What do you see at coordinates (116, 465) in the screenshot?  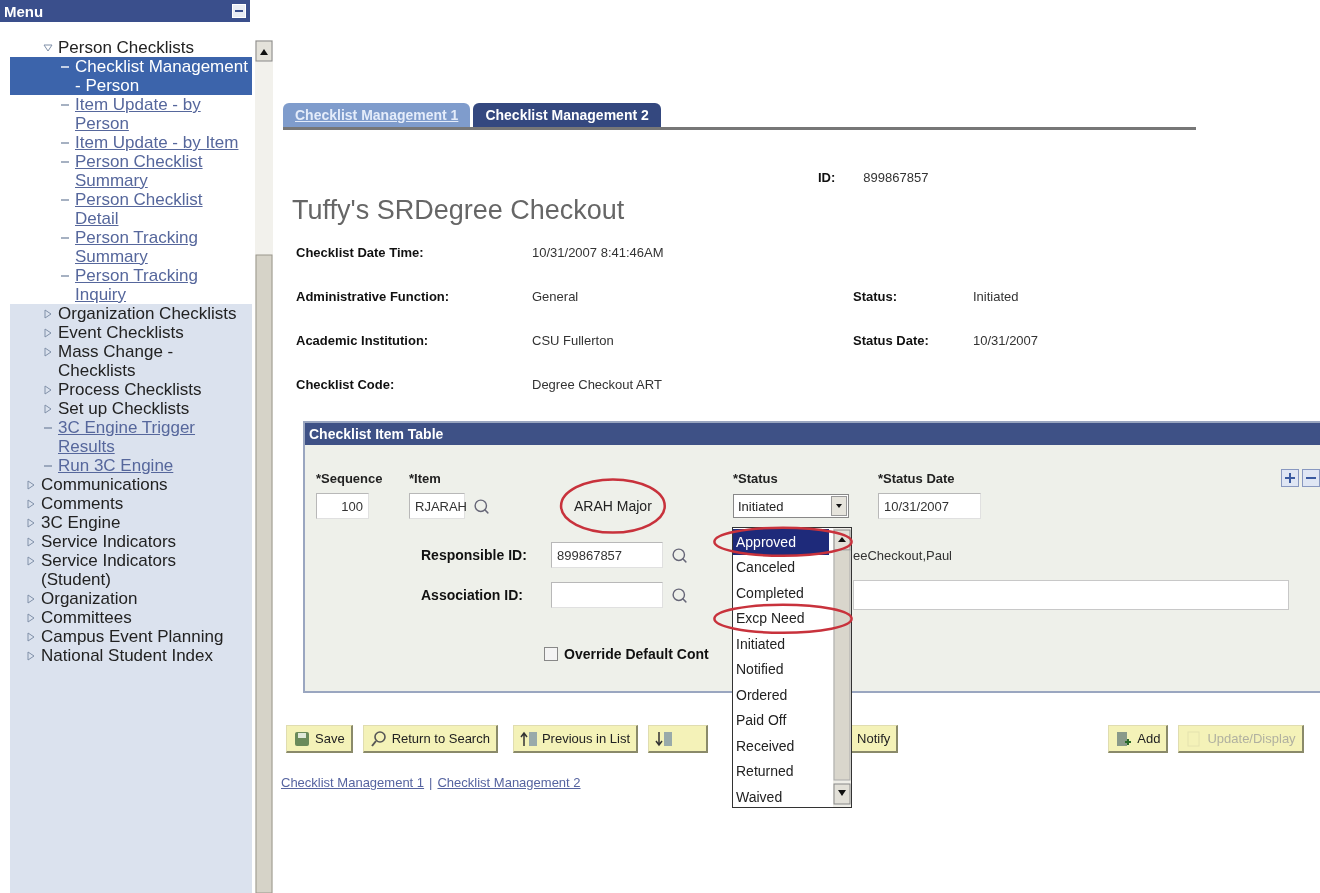 I see `menu-link: Run 3C Engine` at bounding box center [116, 465].